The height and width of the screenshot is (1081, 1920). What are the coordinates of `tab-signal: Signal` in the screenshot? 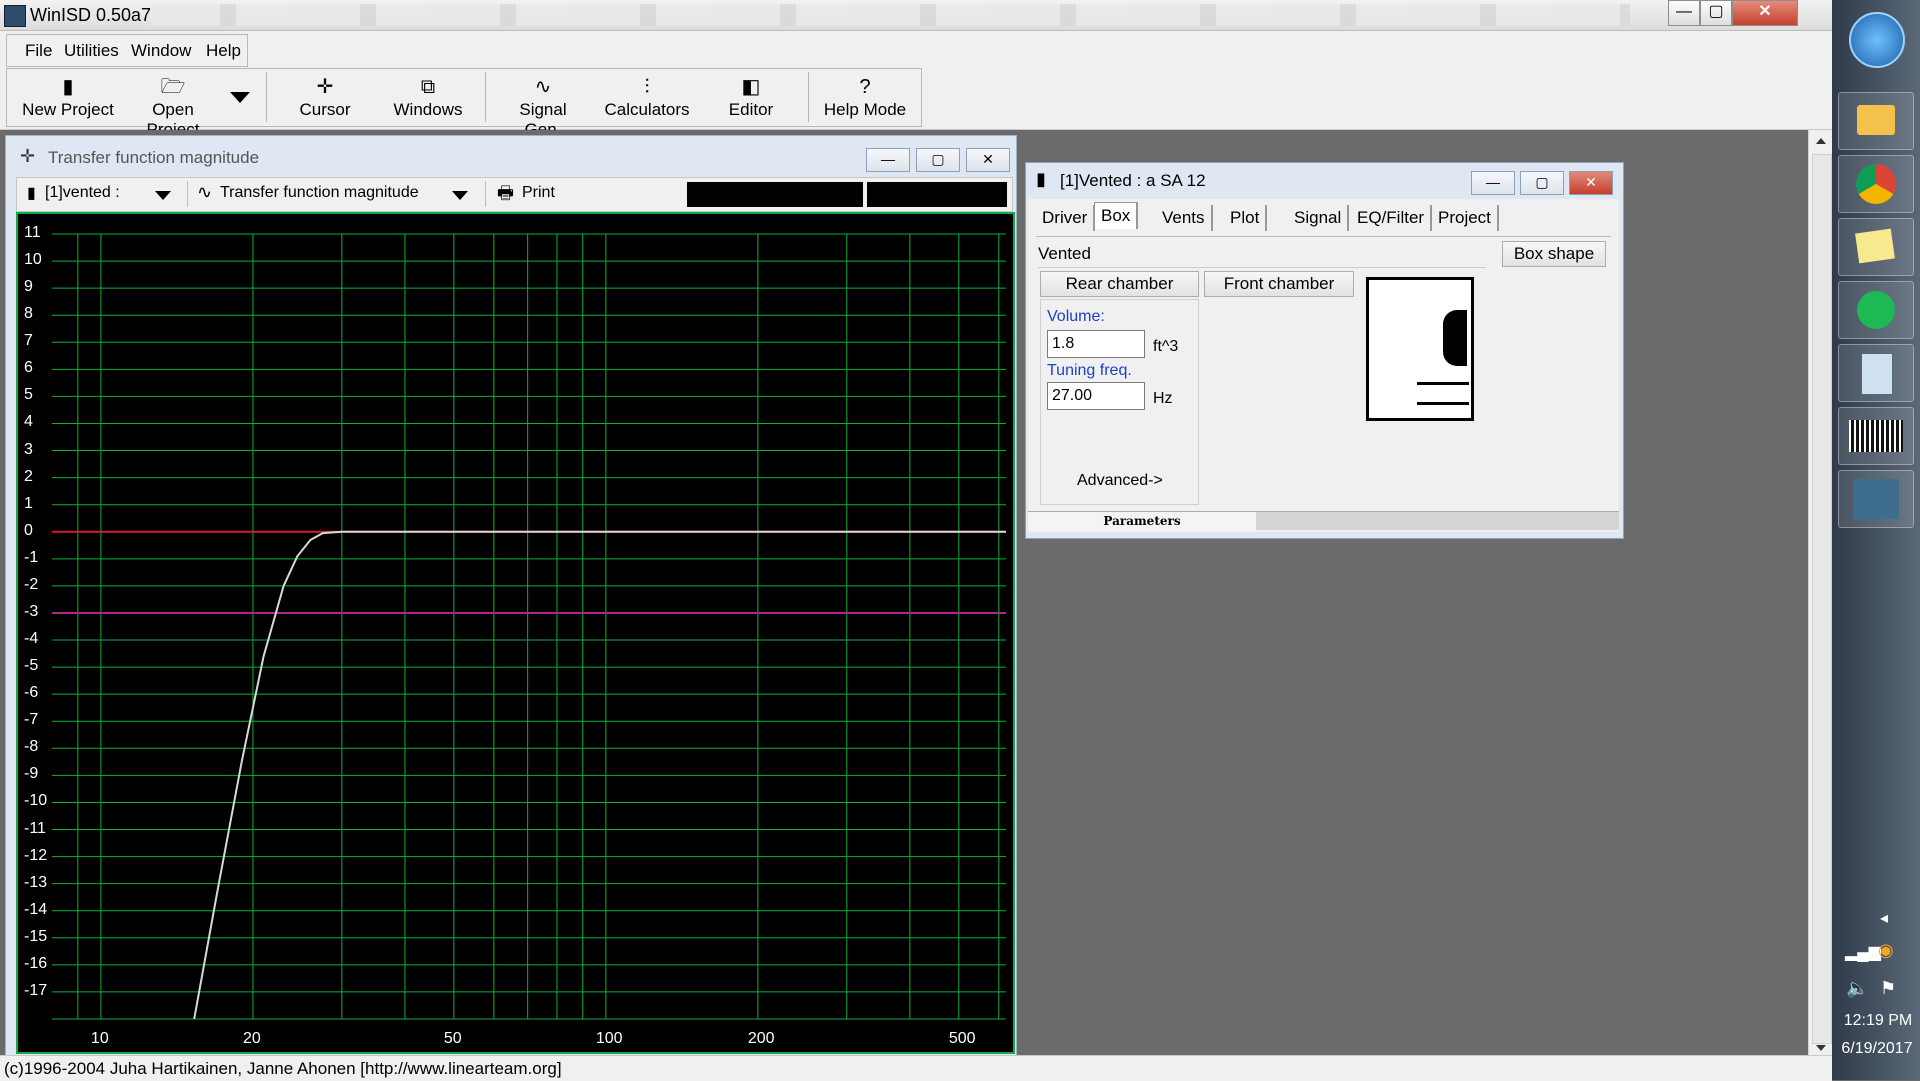 It's located at (1319, 218).